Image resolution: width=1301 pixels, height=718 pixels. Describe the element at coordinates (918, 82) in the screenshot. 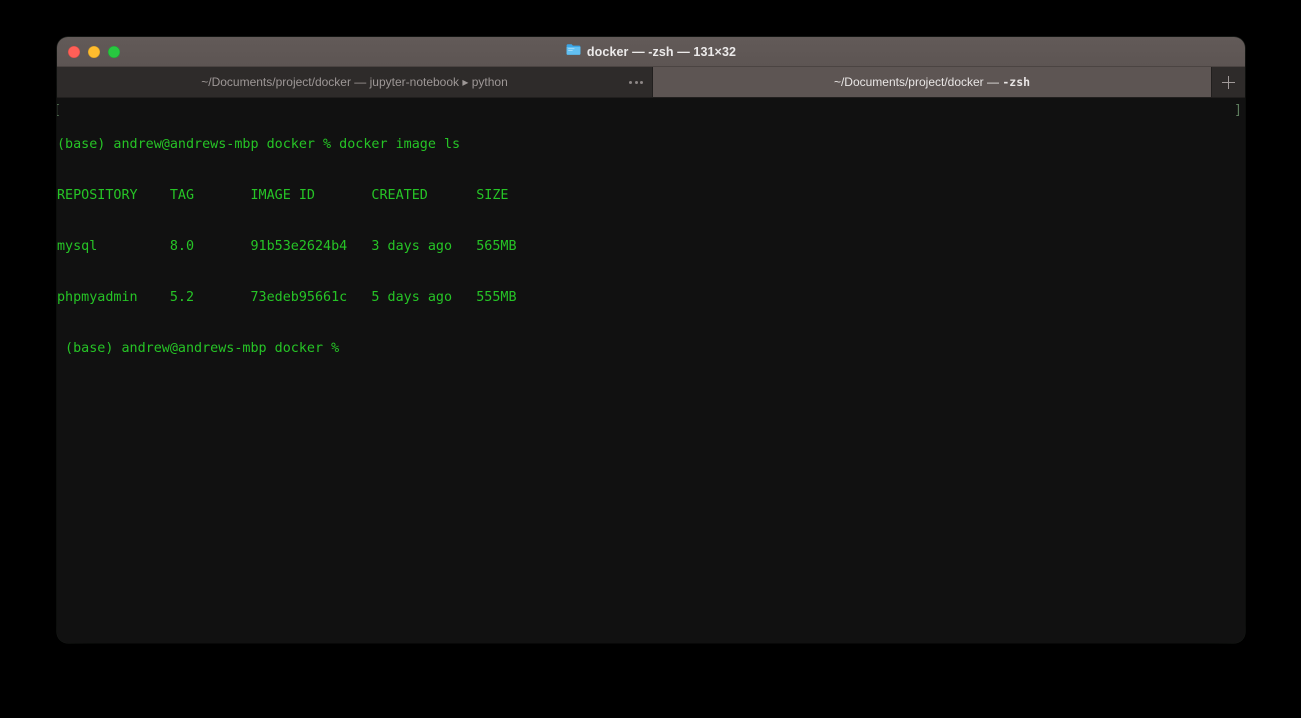

I see `tab-label-path: ~/Documents/project/docker —` at that location.